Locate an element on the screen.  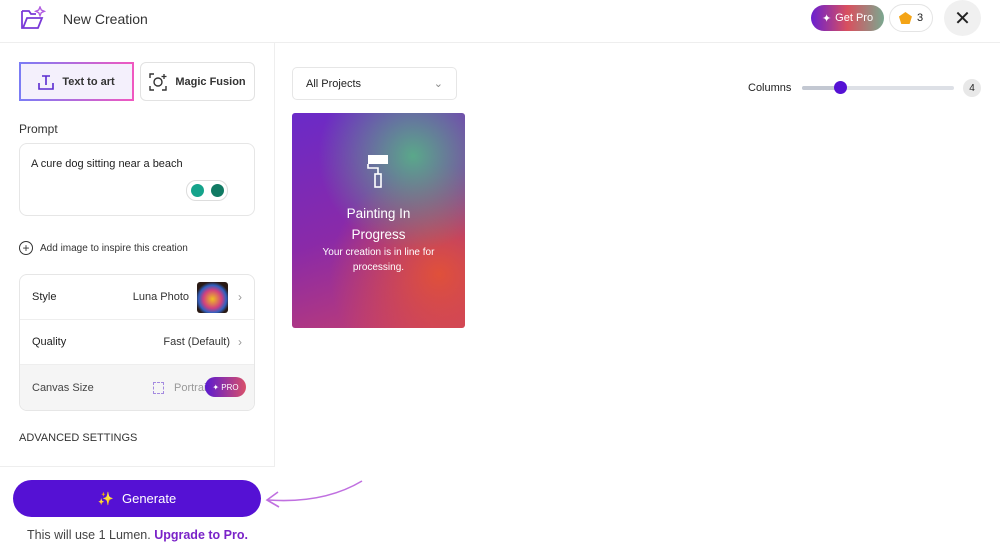
add-image-button: + Add image to inspire this creation is located at coordinates (103, 248).